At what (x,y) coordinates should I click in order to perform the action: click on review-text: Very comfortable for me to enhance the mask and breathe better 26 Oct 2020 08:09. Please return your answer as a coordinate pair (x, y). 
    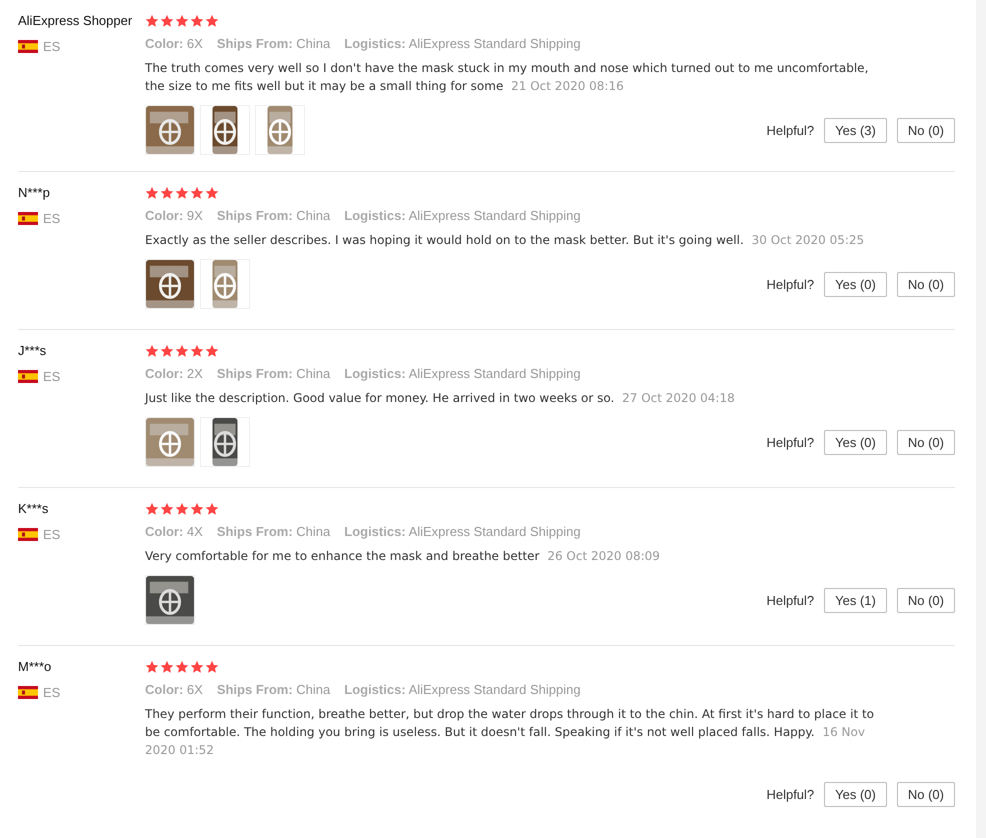
    Looking at the image, I should click on (403, 556).